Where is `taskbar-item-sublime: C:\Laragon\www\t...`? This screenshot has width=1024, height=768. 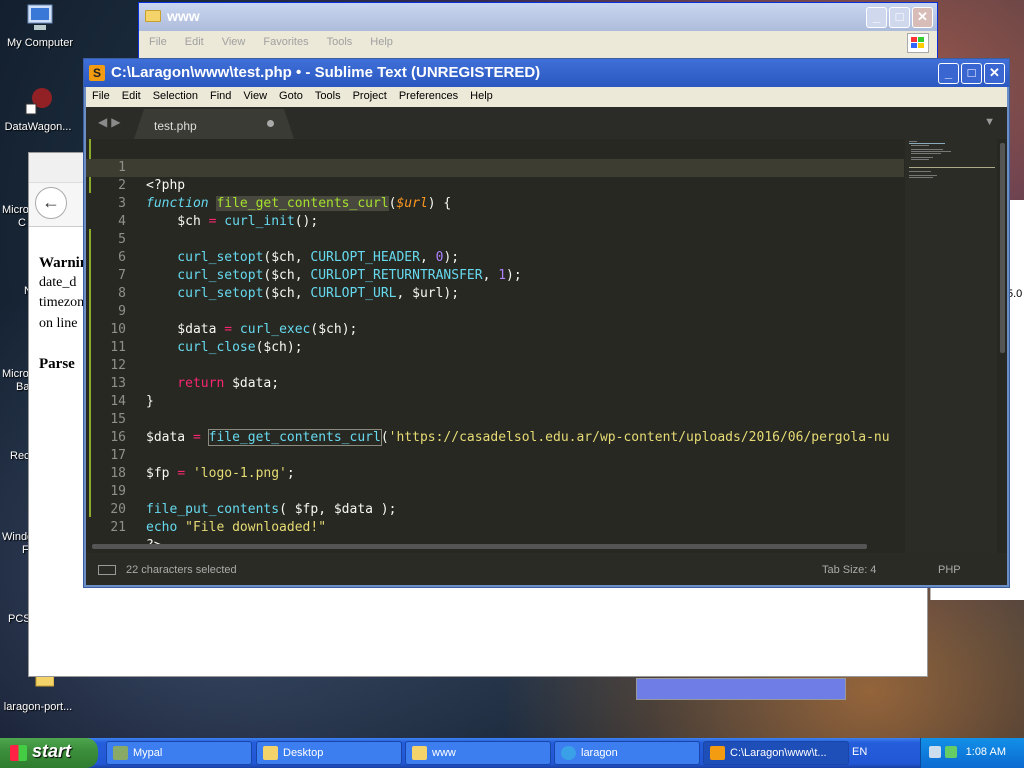
taskbar-item-sublime: C:\Laragon\www\t... is located at coordinates (776, 753).